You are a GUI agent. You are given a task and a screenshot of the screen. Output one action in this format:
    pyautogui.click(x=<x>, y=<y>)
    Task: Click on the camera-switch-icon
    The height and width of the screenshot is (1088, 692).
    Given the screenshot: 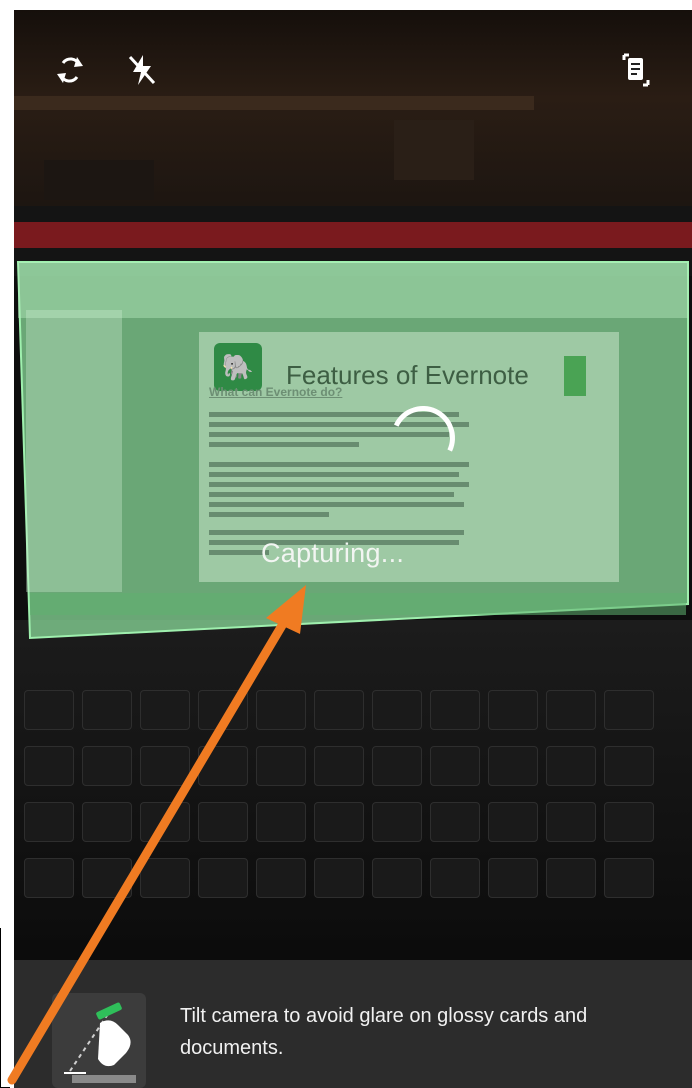 What is the action you would take?
    pyautogui.click(x=70, y=70)
    